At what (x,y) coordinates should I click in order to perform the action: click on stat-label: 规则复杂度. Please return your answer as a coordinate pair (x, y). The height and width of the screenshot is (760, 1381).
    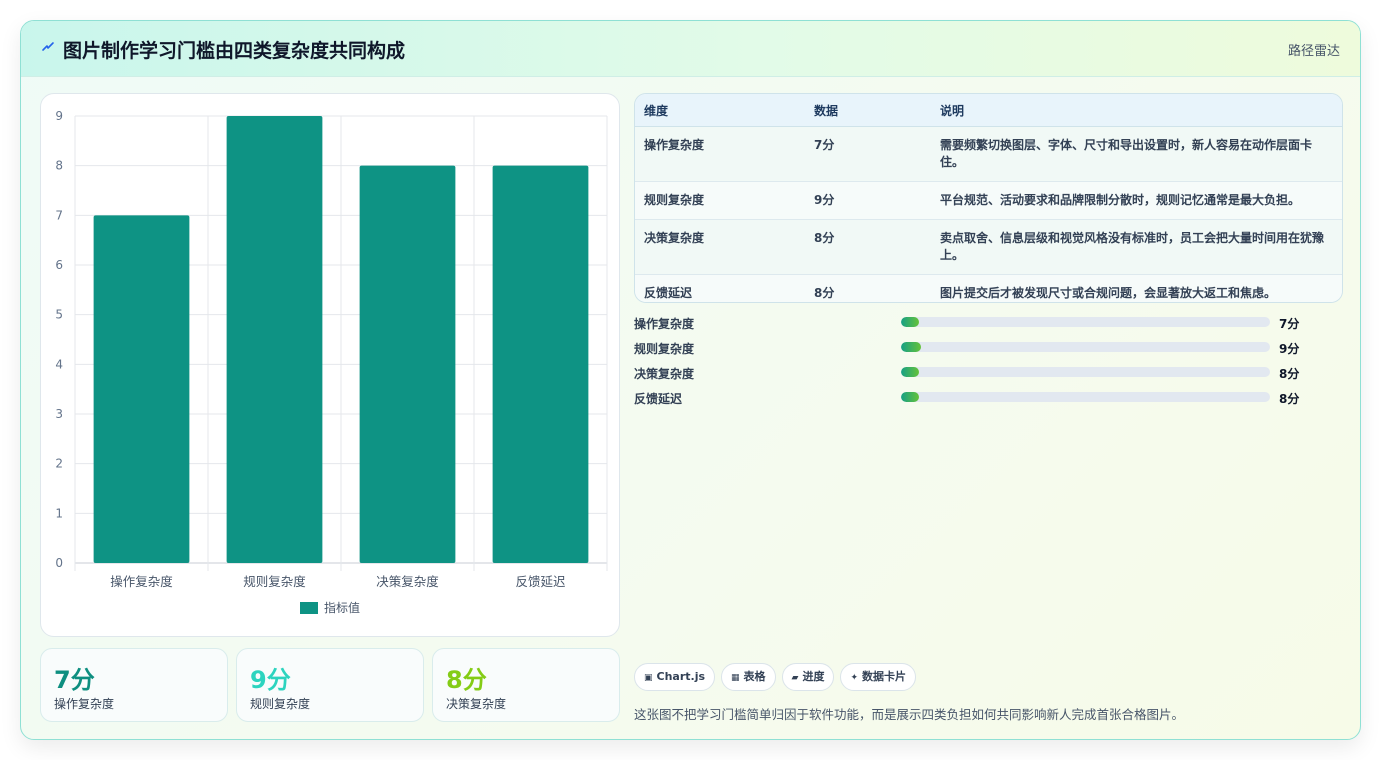
    Looking at the image, I should click on (280, 704).